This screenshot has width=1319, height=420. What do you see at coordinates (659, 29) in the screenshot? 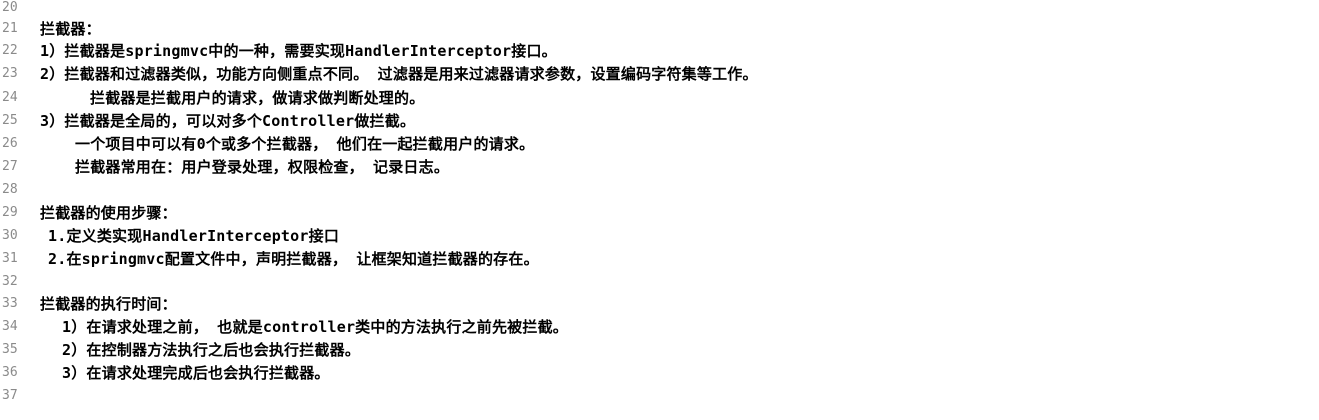
I see `editor-line: 21 拦截器：` at bounding box center [659, 29].